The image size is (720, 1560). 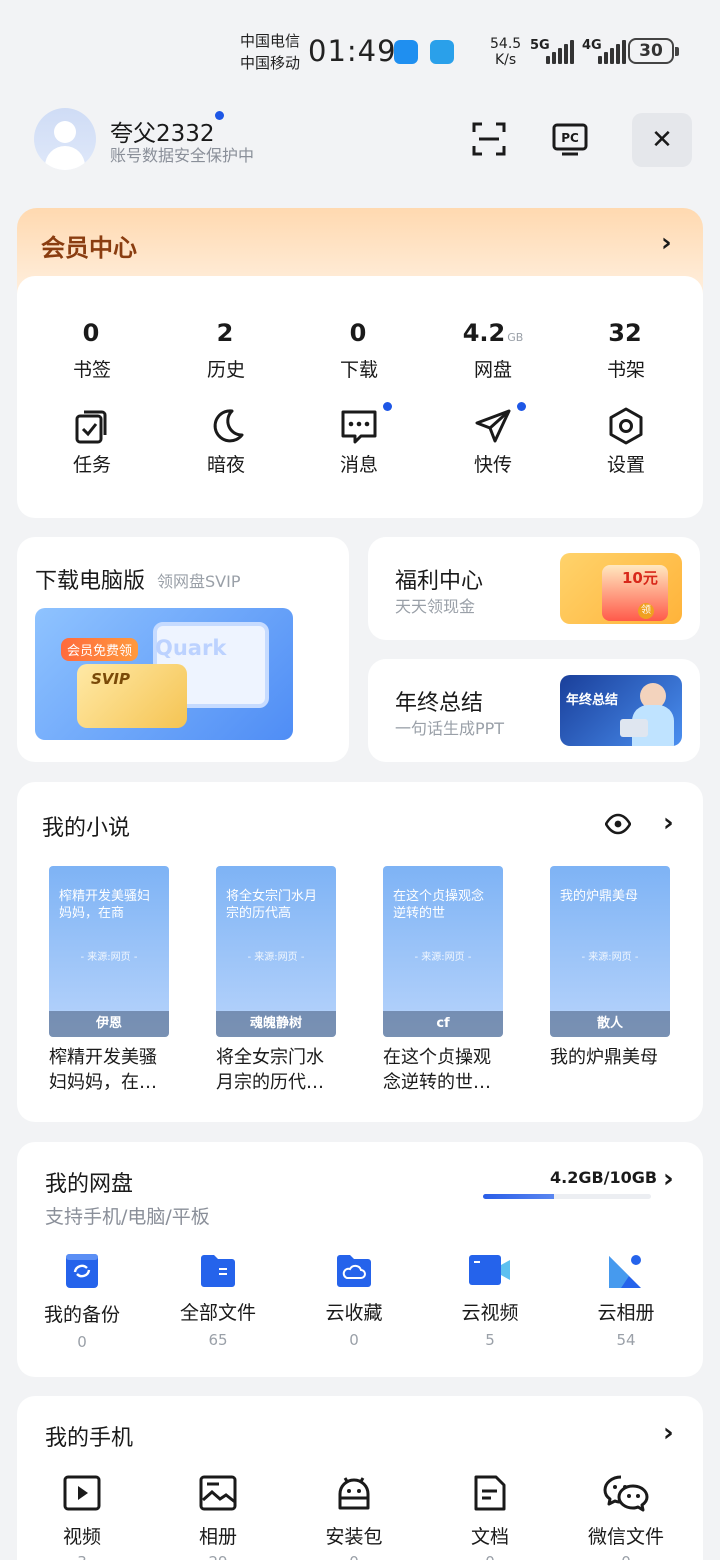 I want to click on welfare-title: 福利中心, so click(x=439, y=581).